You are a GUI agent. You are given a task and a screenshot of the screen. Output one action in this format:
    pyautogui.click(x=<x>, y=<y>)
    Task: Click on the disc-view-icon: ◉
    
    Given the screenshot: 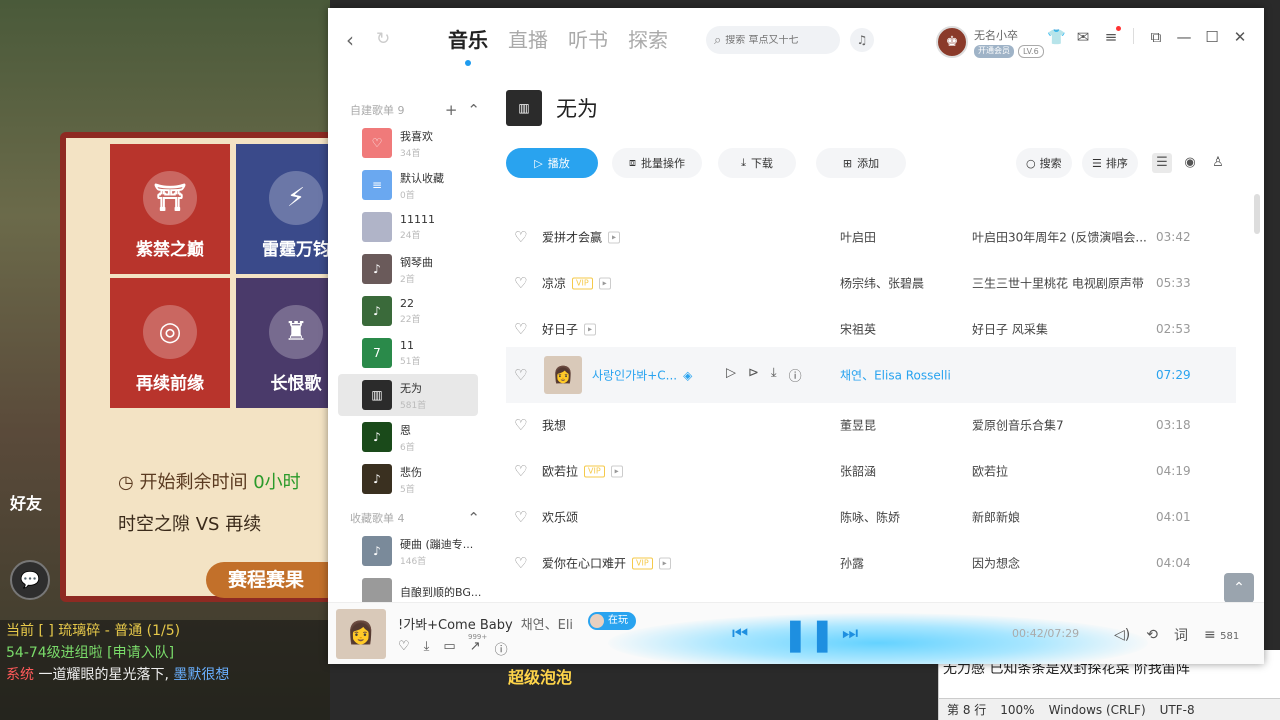 What is the action you would take?
    pyautogui.click(x=1190, y=163)
    